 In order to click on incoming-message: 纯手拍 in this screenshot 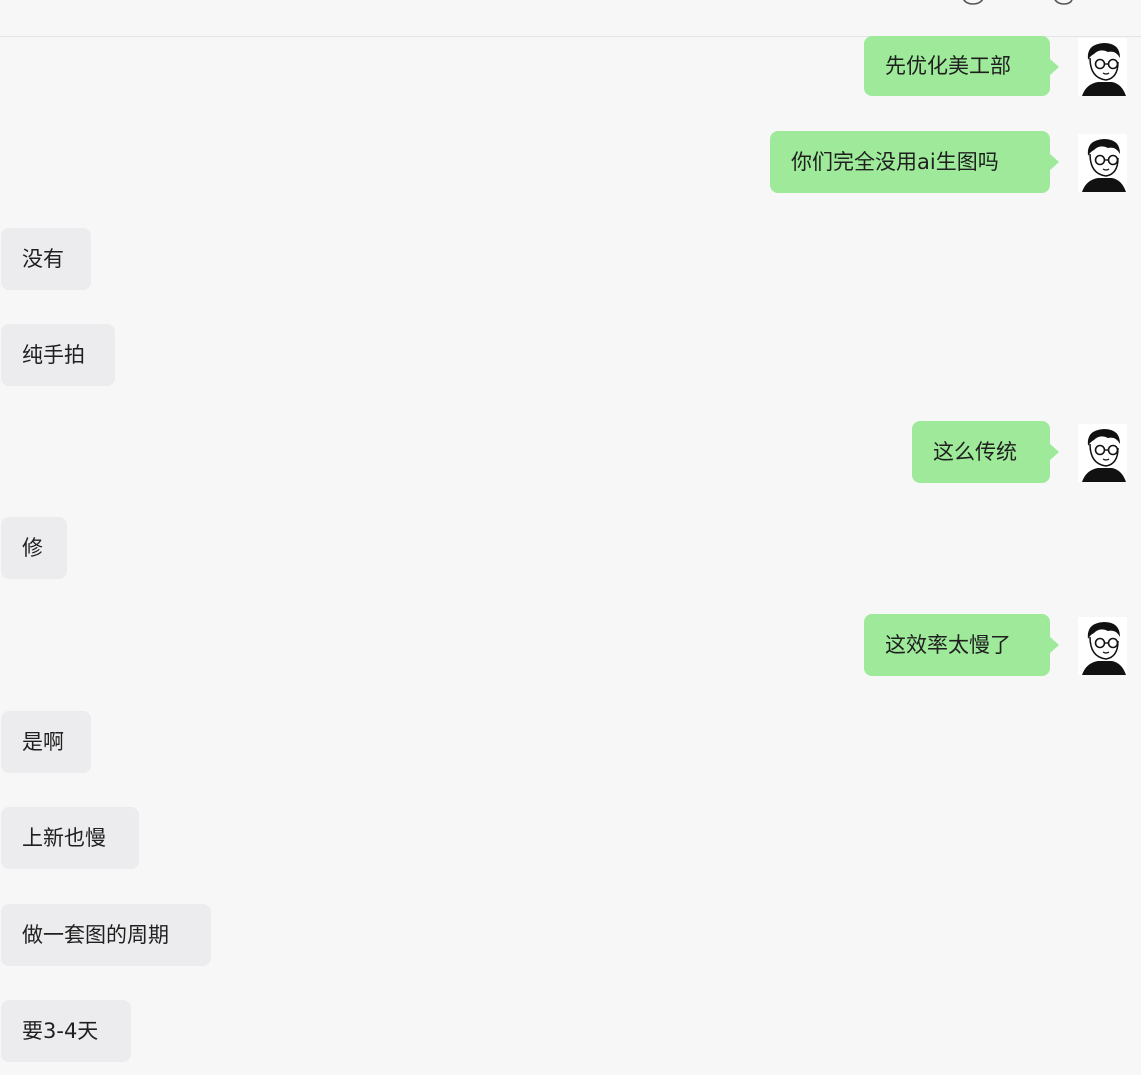, I will do `click(58, 355)`.